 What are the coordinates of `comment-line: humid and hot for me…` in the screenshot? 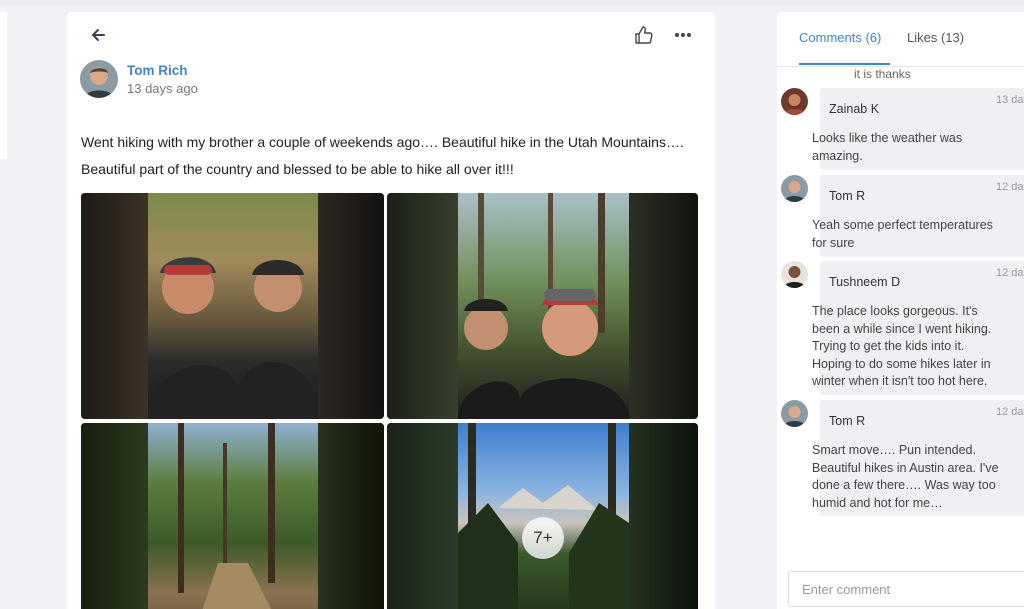 It's located at (877, 502).